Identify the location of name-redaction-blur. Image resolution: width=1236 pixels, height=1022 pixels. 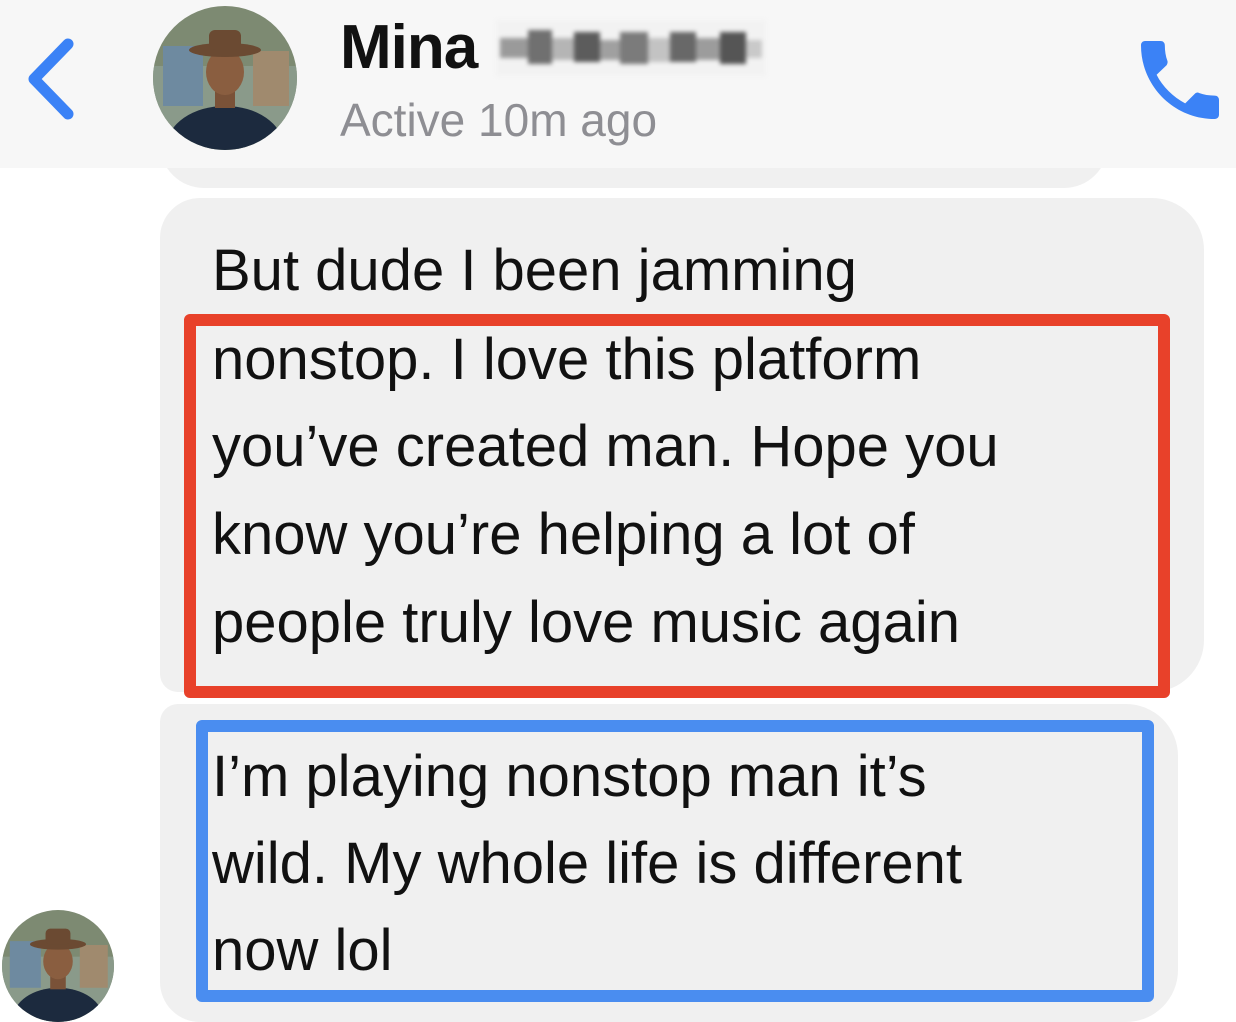
(631, 48).